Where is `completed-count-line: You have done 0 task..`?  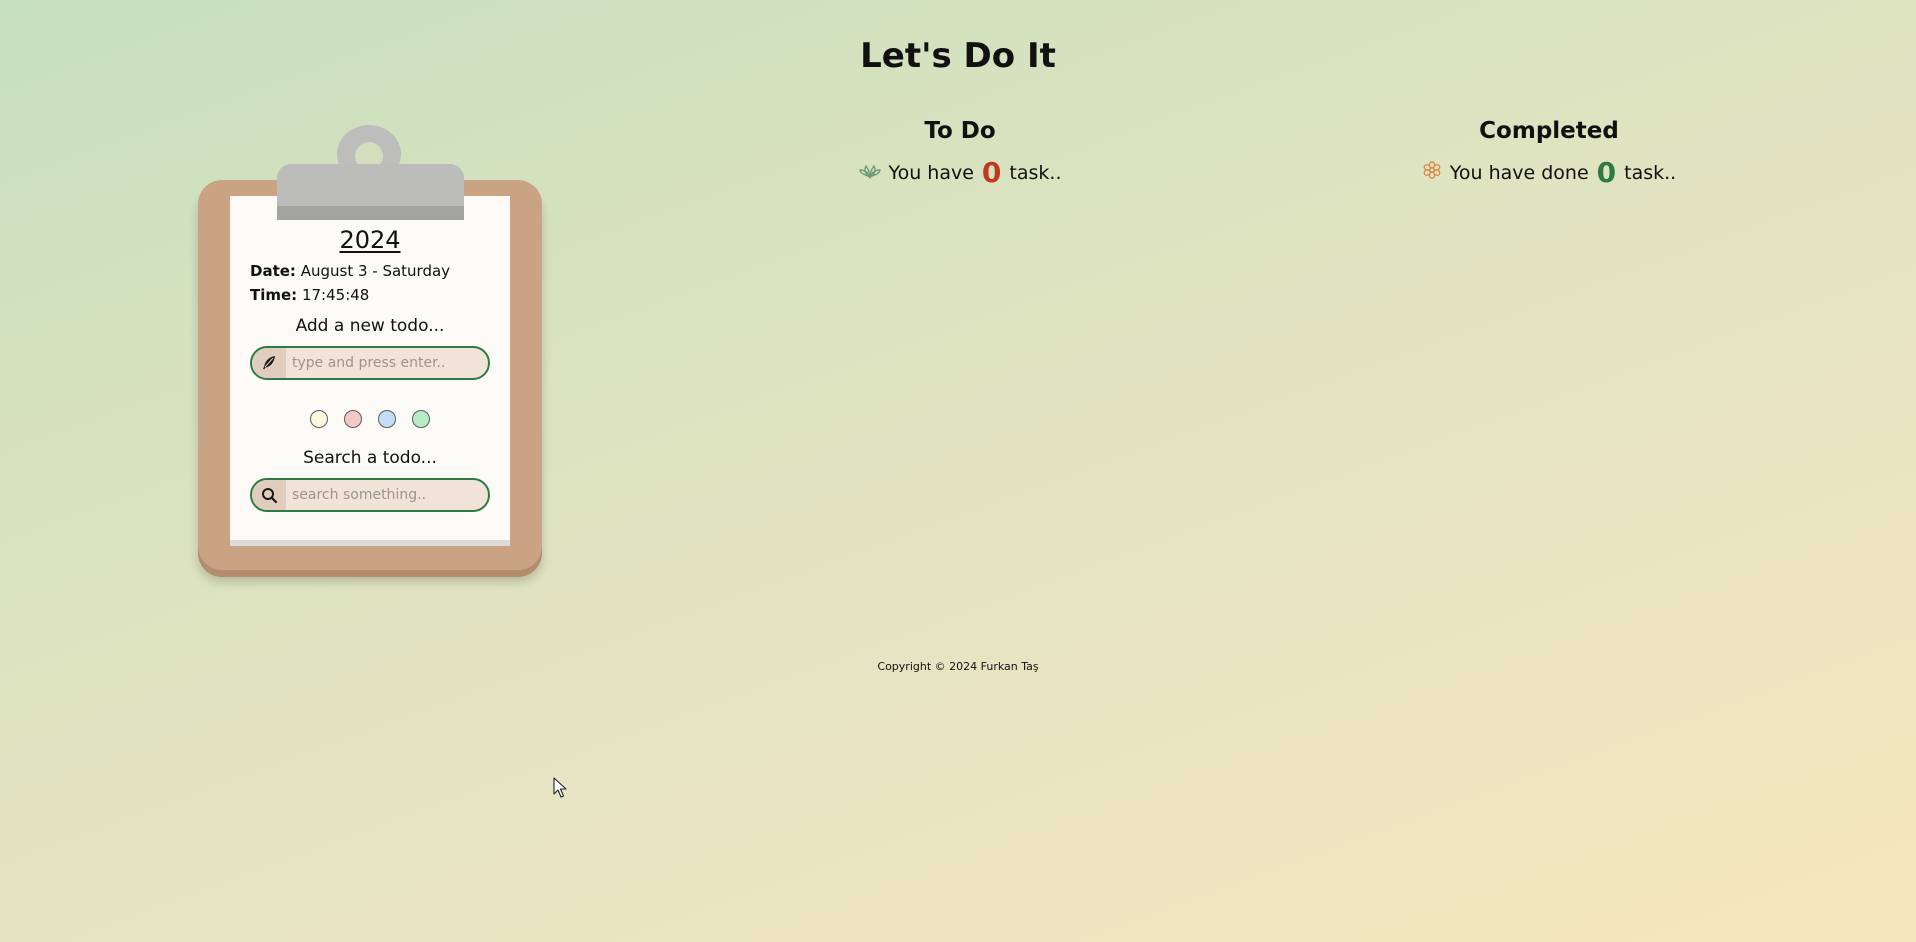
completed-count-line: You have done 0 task.. is located at coordinates (1549, 172).